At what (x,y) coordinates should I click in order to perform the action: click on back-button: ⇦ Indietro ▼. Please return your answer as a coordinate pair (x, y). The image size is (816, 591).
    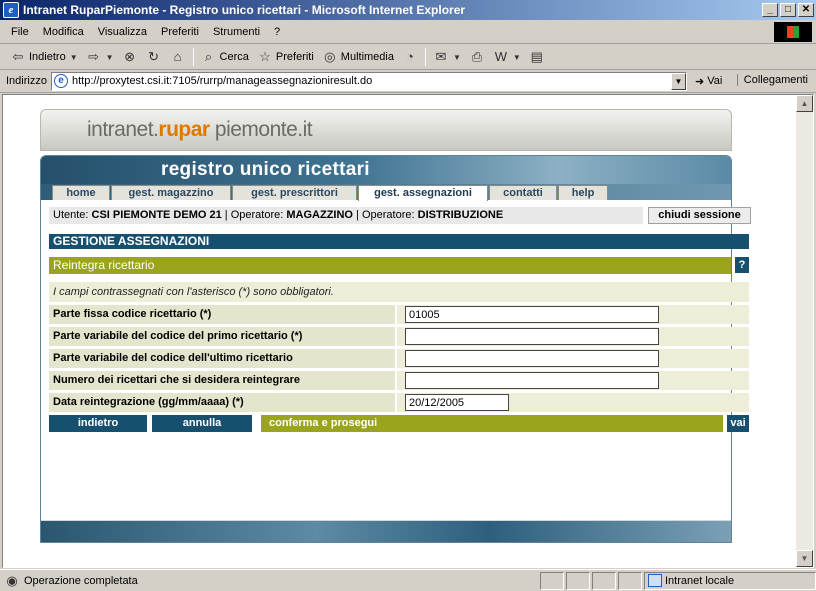
    Looking at the image, I should click on (44, 57).